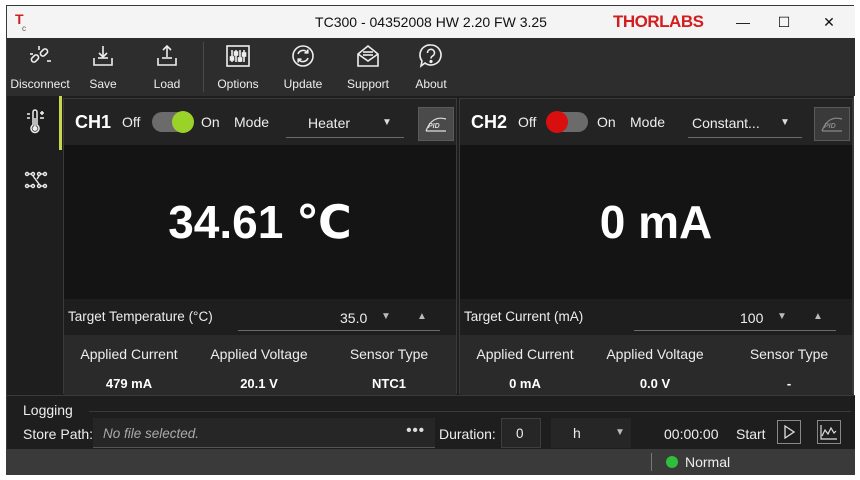 The width and height of the screenshot is (860, 480). I want to click on sidebar-item-temperature, so click(36, 122).